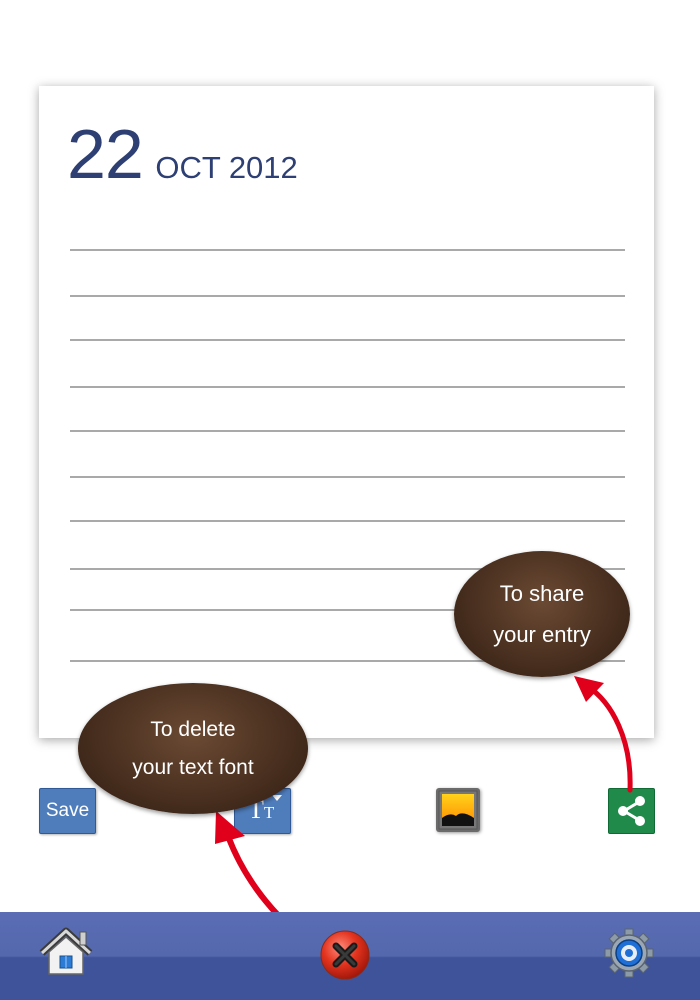  I want to click on share-tooltip: To share your entry, so click(542, 614).